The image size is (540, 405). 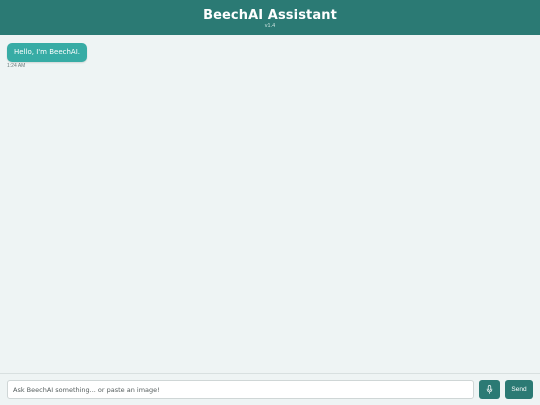 I want to click on microphone-icon, so click(x=489, y=389).